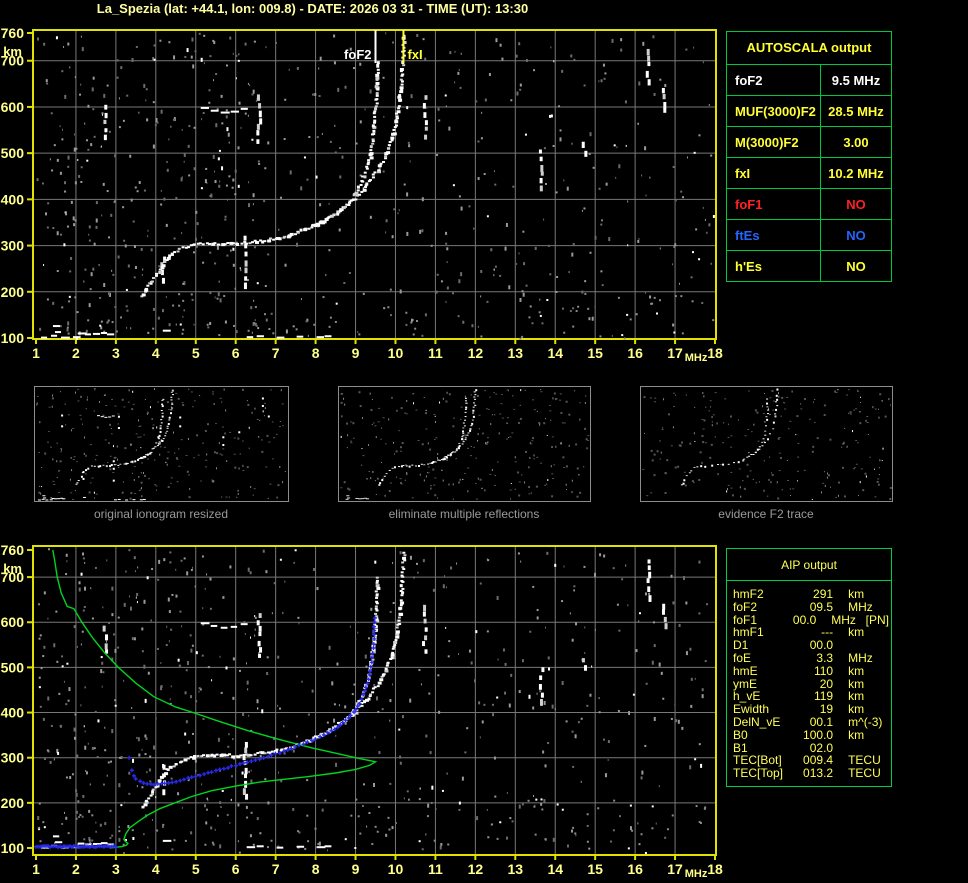 This screenshot has height=883, width=968. What do you see at coordinates (13, 199) in the screenshot?
I see `svg-text: 400` at bounding box center [13, 199].